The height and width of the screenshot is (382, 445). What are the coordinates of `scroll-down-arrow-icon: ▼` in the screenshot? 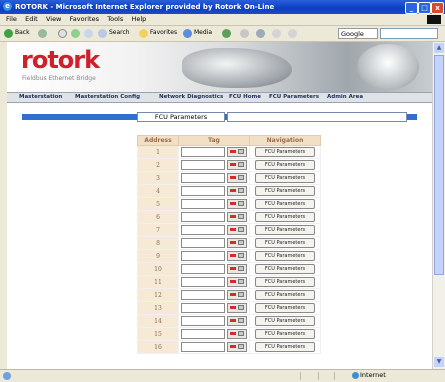 It's located at (439, 362).